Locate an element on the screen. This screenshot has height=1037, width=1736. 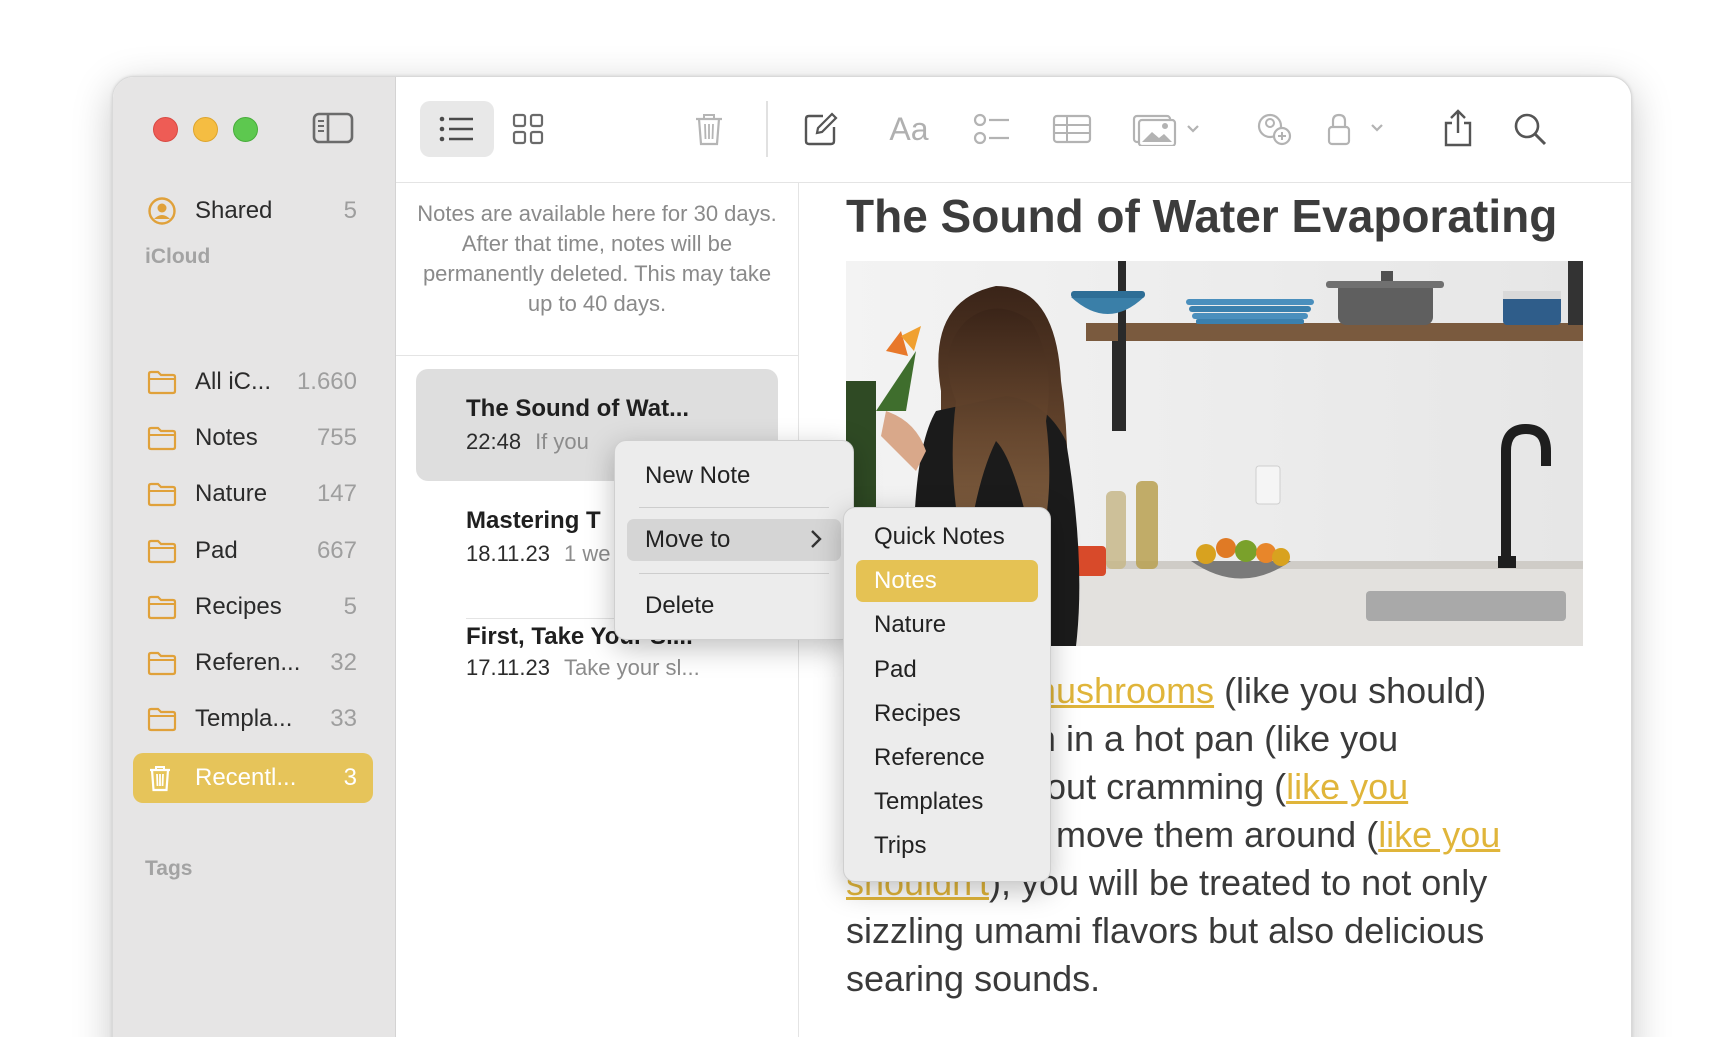
menu-item-label: Move to is located at coordinates (688, 539).